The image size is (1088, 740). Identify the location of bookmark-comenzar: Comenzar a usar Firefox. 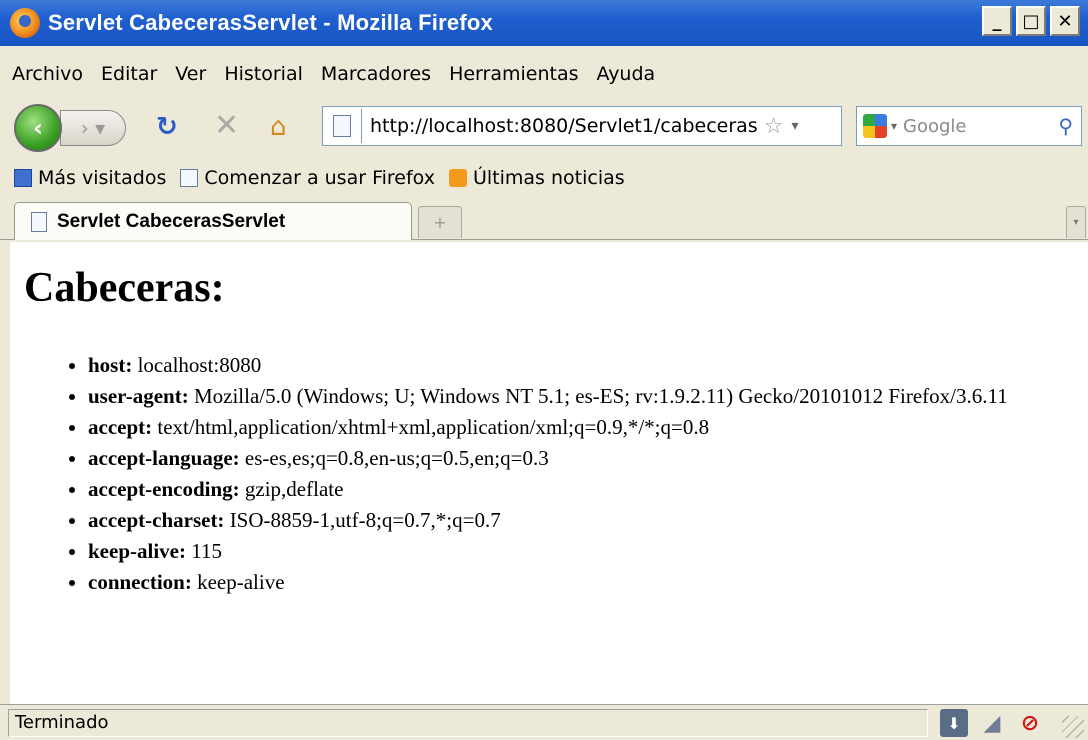
(307, 178).